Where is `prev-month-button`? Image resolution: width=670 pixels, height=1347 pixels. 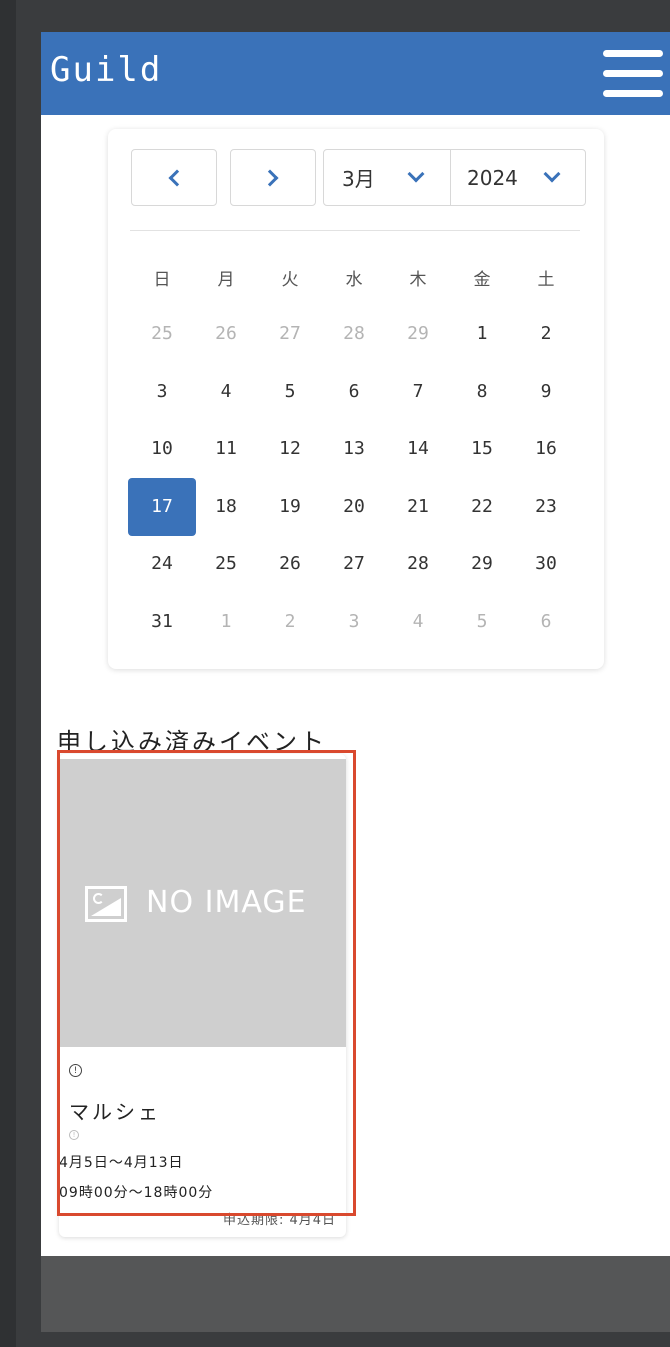 prev-month-button is located at coordinates (174, 177).